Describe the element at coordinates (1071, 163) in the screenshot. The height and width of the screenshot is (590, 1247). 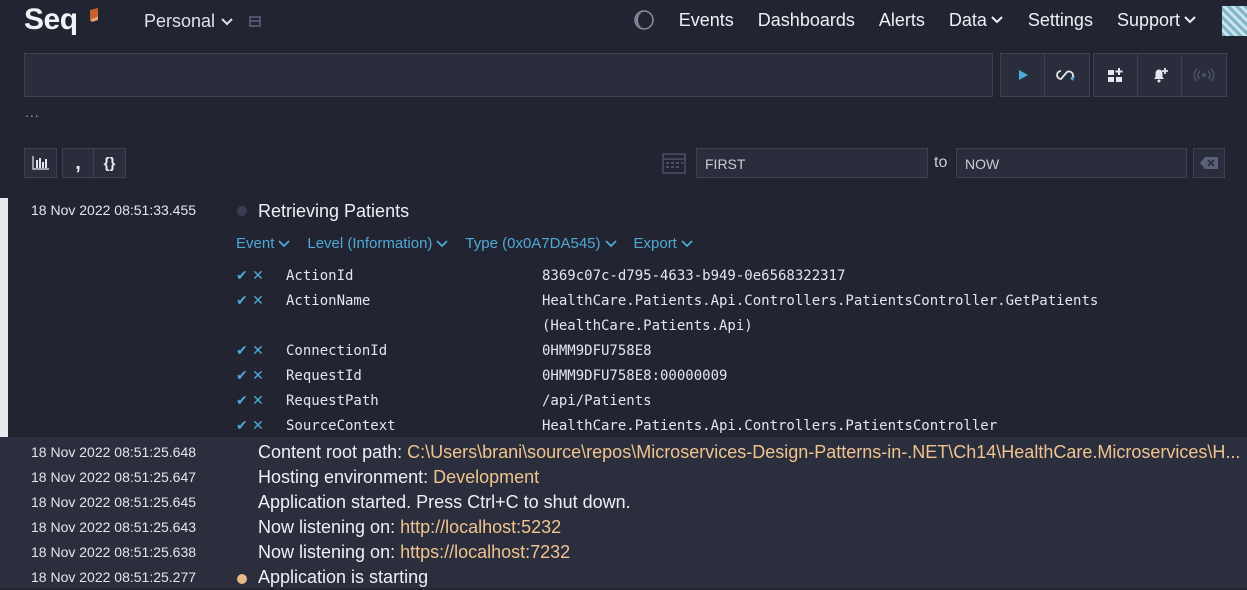
I see `range-to-input: NOW` at that location.